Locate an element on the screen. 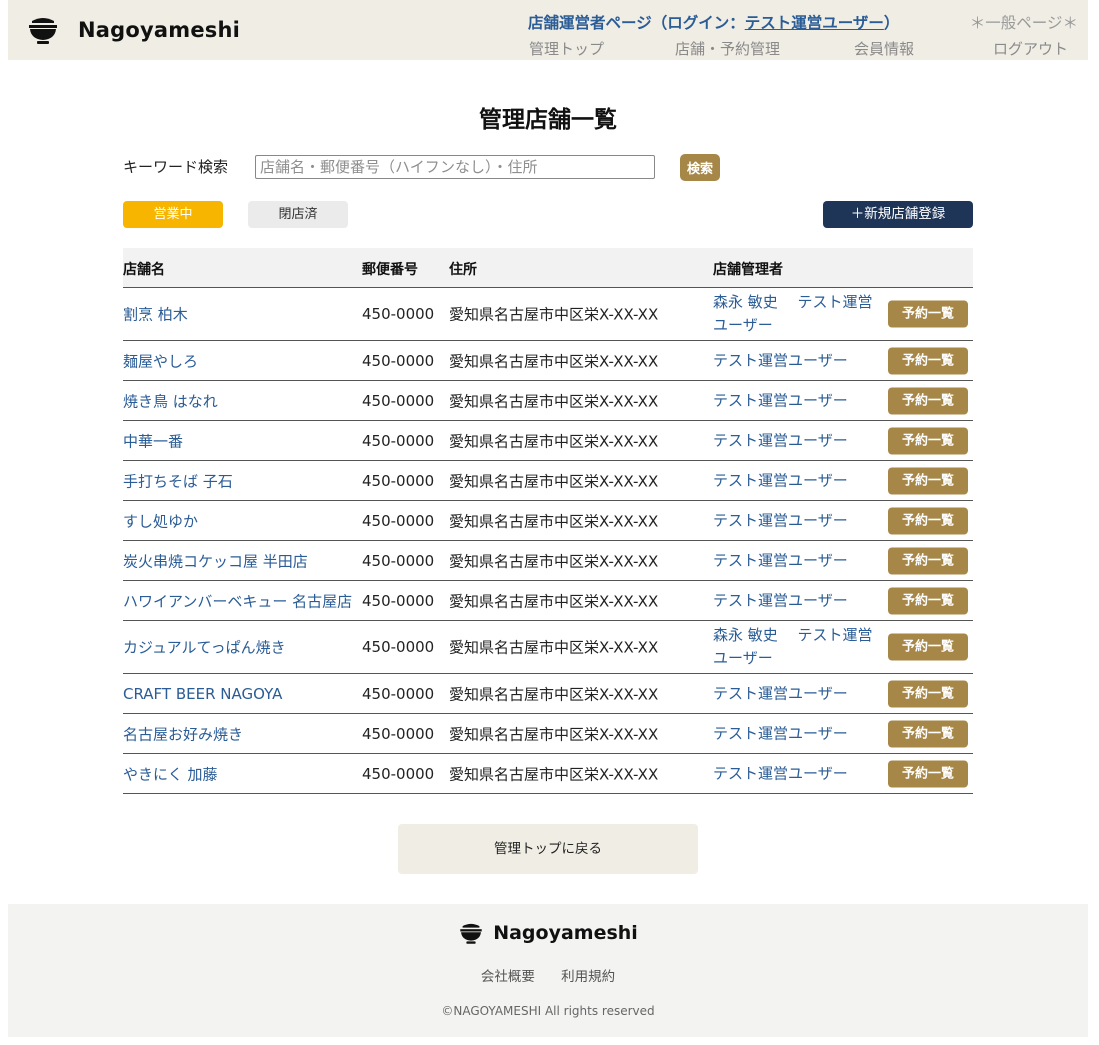  title-suffix: ） is located at coordinates (891, 23).